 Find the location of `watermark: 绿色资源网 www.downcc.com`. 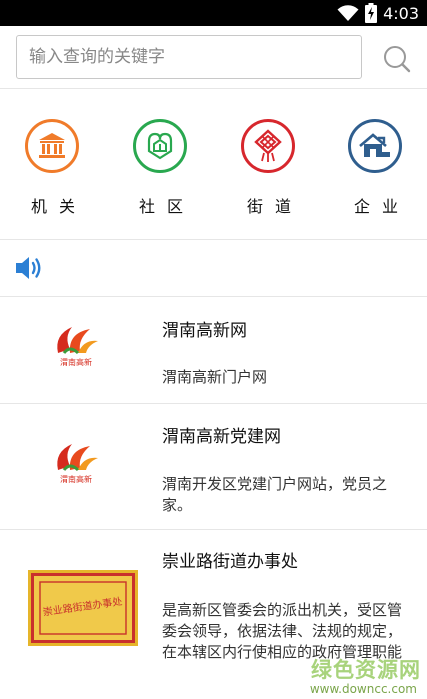

watermark: 绿色资源网 www.downcc.com is located at coordinates (357, 675).